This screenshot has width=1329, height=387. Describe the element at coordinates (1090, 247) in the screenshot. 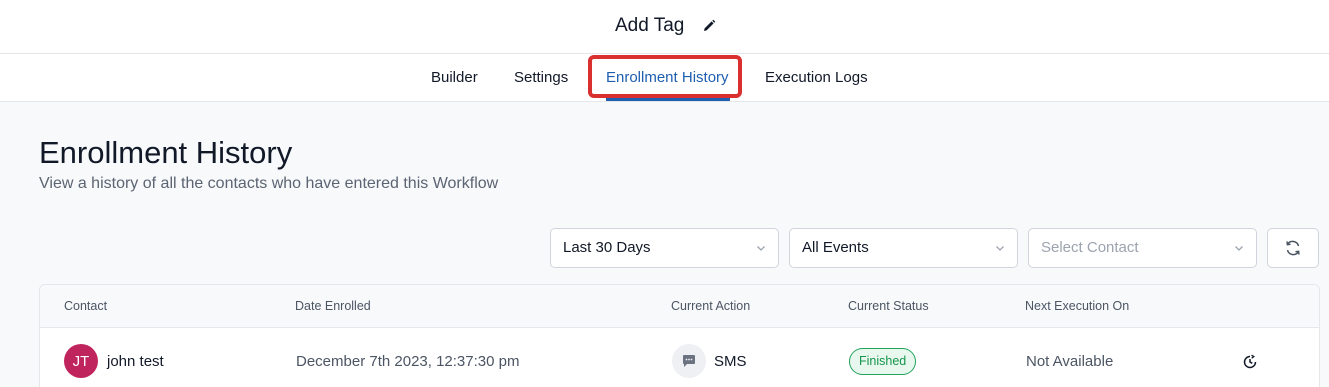

I see `contact-select-placeholder: Select Contact` at that location.